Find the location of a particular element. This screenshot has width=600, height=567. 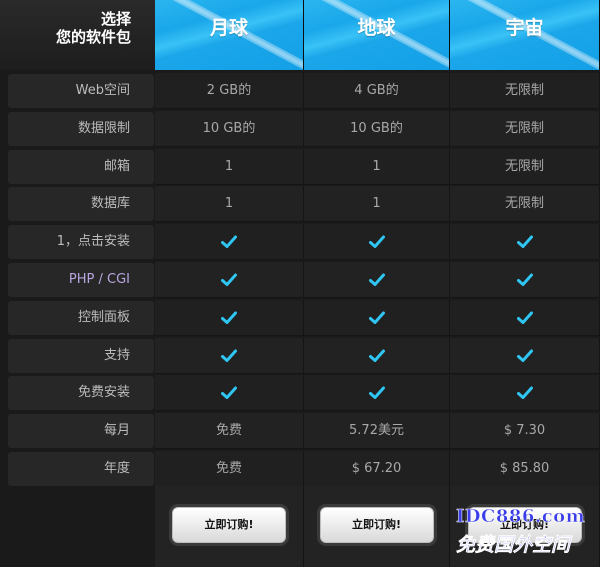

row-label-cell: 控制面板 is located at coordinates (81, 317).